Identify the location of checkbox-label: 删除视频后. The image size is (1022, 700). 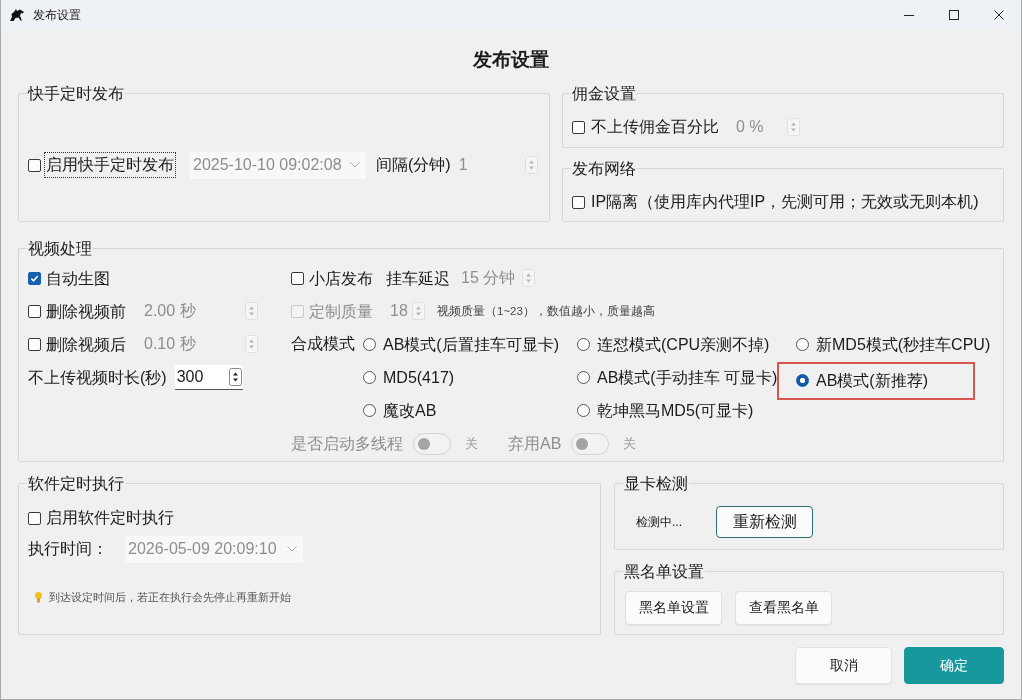
(86, 344).